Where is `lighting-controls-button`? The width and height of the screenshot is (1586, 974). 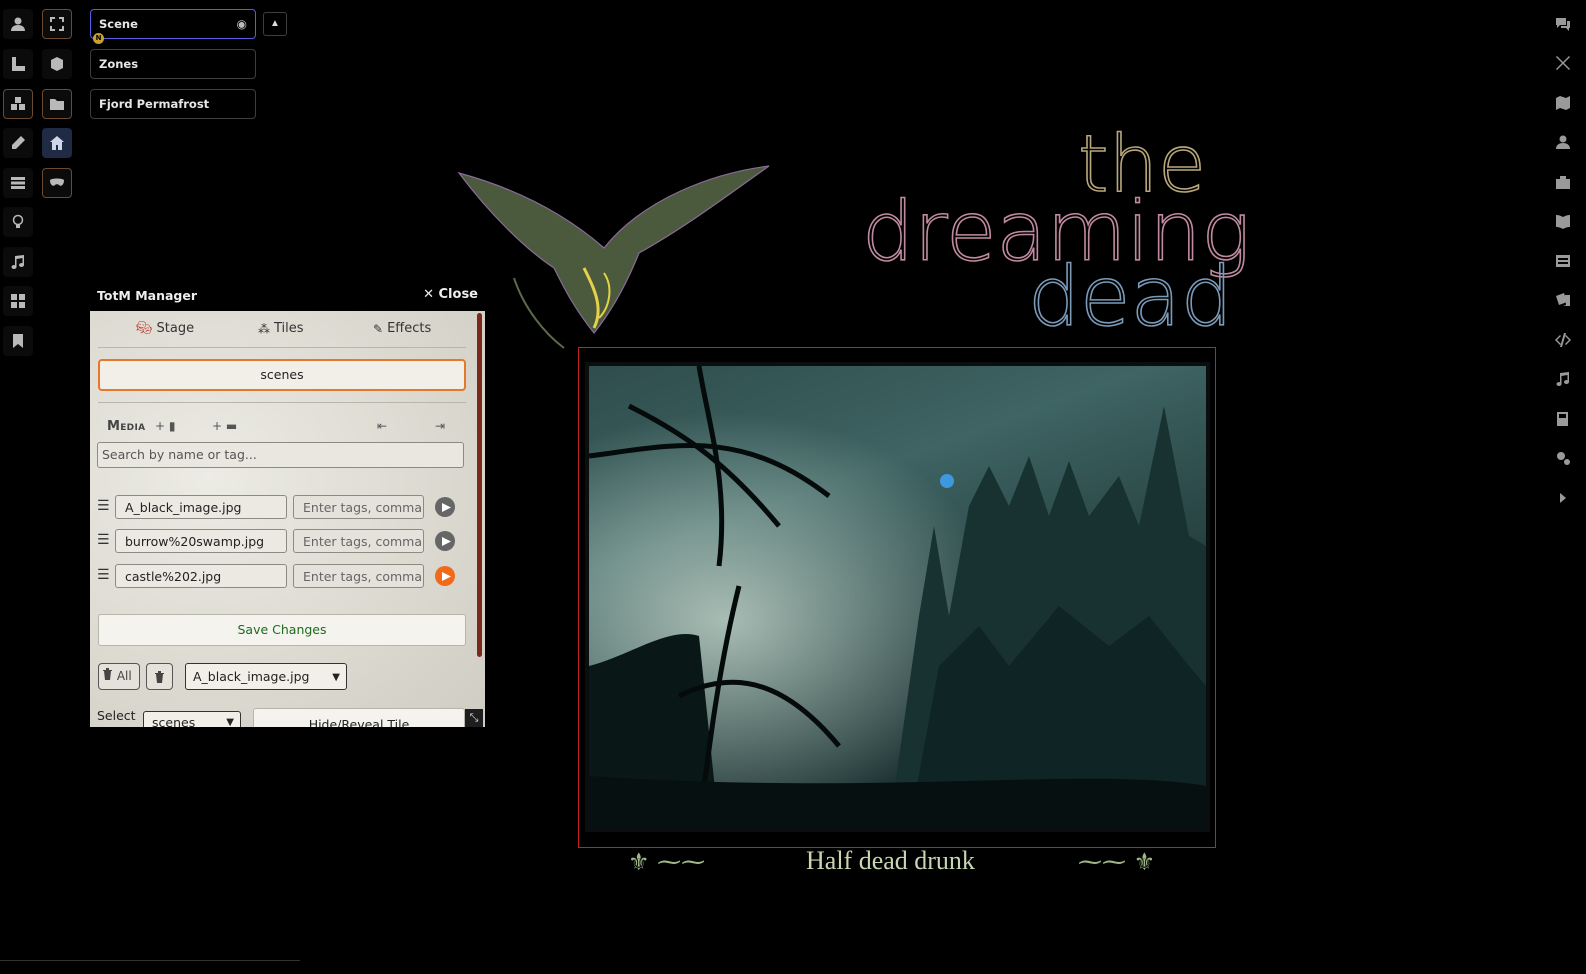 lighting-controls-button is located at coordinates (18, 222).